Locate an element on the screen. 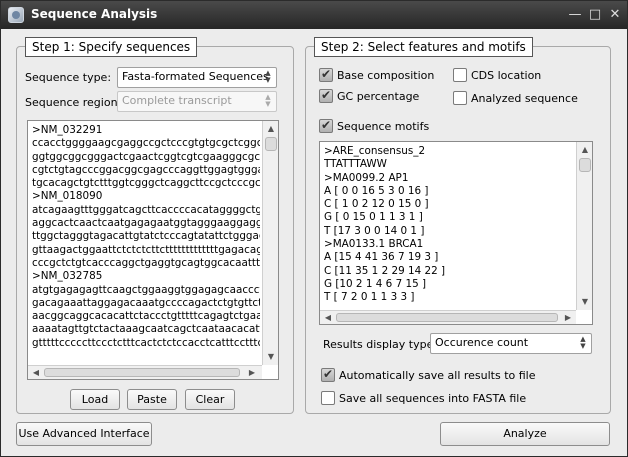 The height and width of the screenshot is (457, 628). text-line: TTATTTAWW is located at coordinates (355, 164).